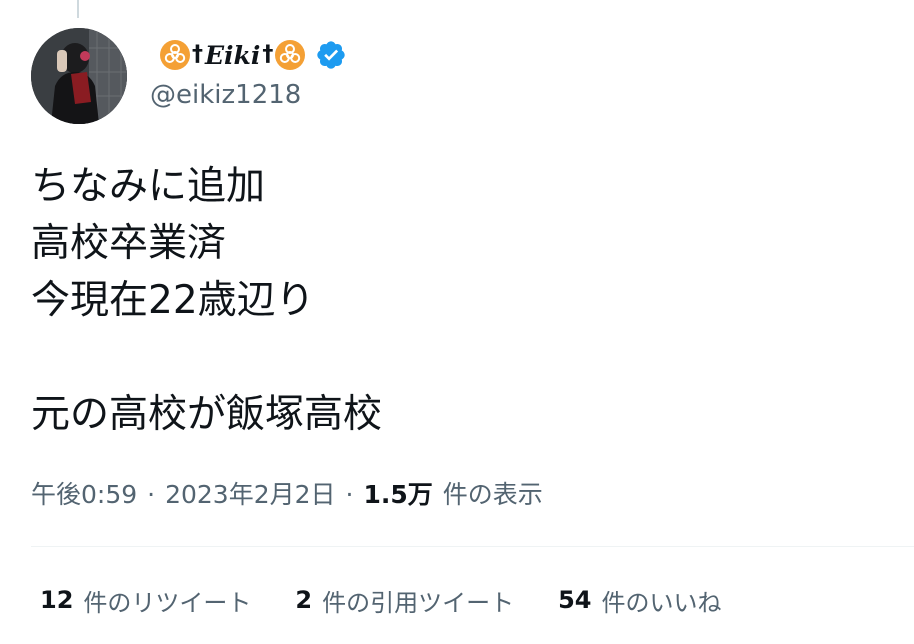  I want to click on tweet-time: 午後0:59, so click(84, 495).